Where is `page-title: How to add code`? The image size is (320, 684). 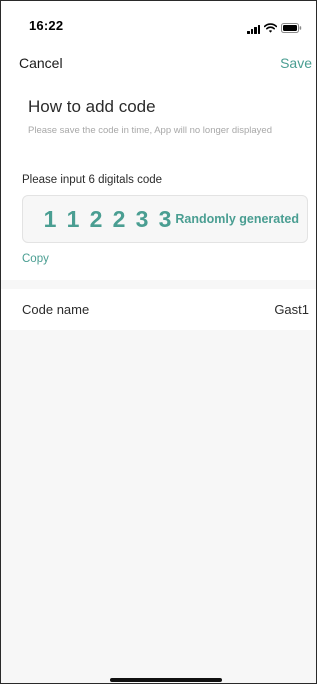
page-title: How to add code is located at coordinates (92, 106).